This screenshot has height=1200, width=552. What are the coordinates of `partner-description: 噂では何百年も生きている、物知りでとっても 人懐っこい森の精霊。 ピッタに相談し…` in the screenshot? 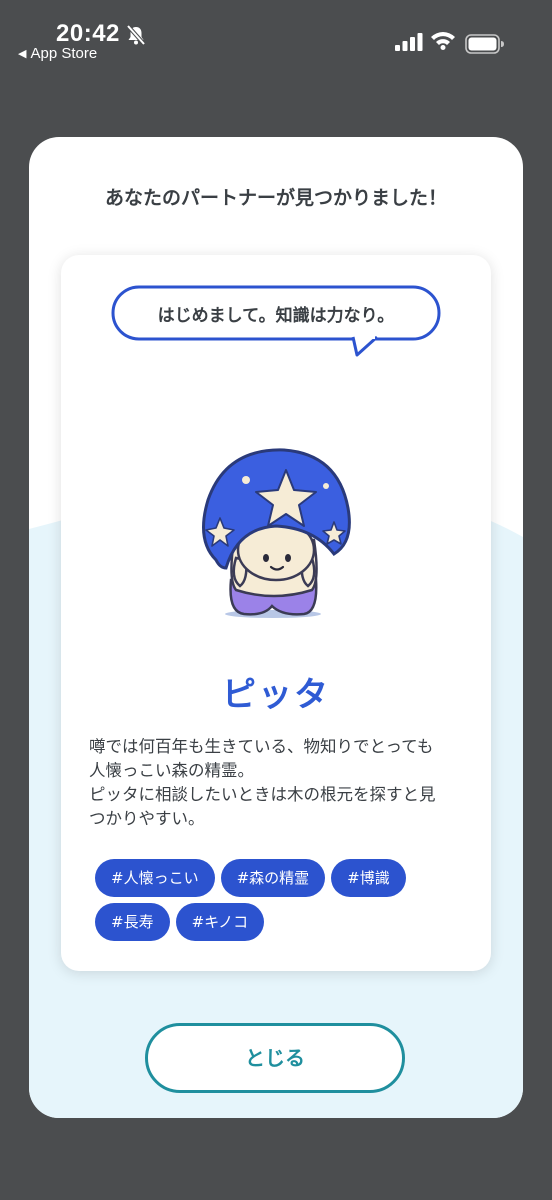 It's located at (280, 783).